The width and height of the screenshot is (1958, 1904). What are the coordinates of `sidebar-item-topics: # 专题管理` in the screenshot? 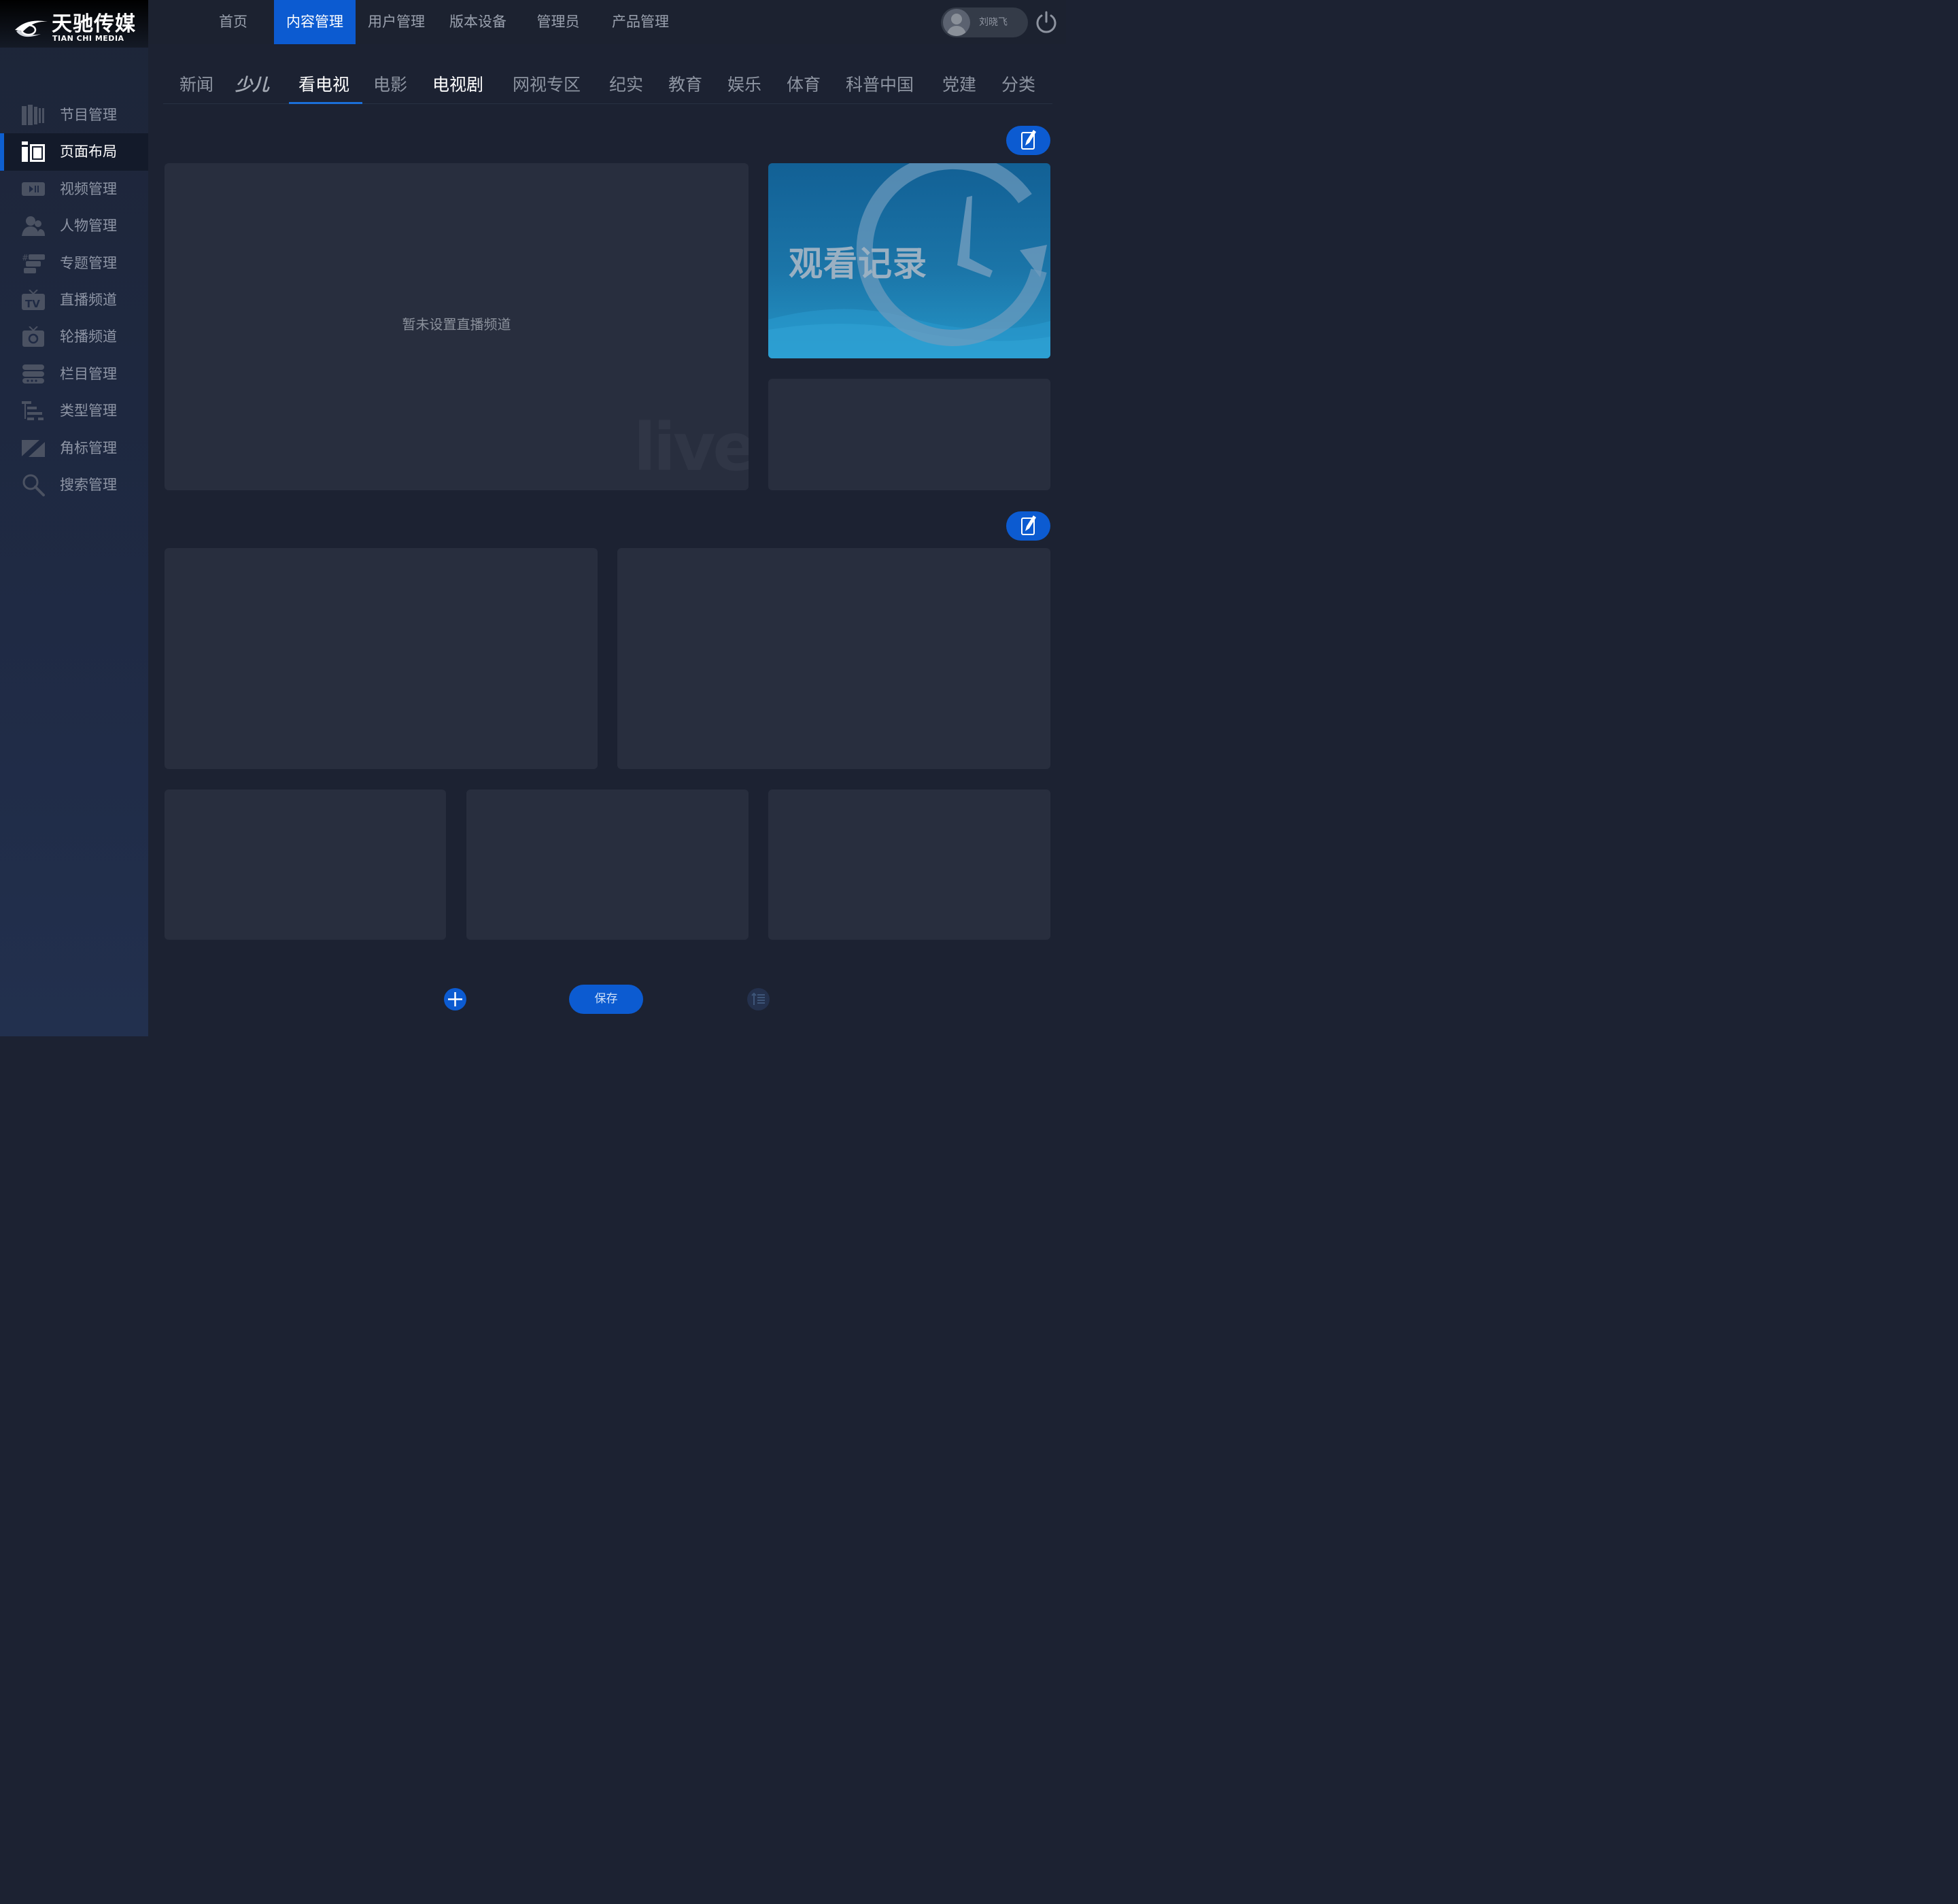 It's located at (74, 263).